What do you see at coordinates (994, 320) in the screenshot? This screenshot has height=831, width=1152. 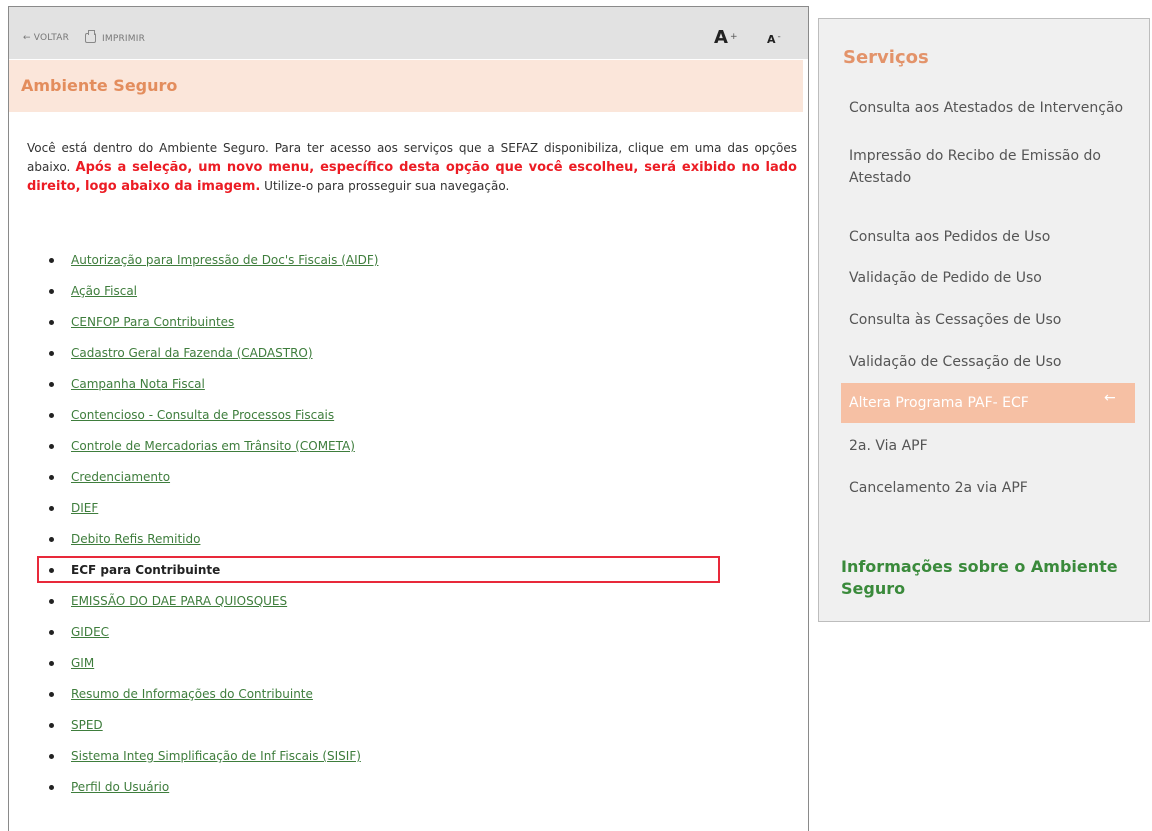 I see `service-item: Consulta às Cessações de Uso` at bounding box center [994, 320].